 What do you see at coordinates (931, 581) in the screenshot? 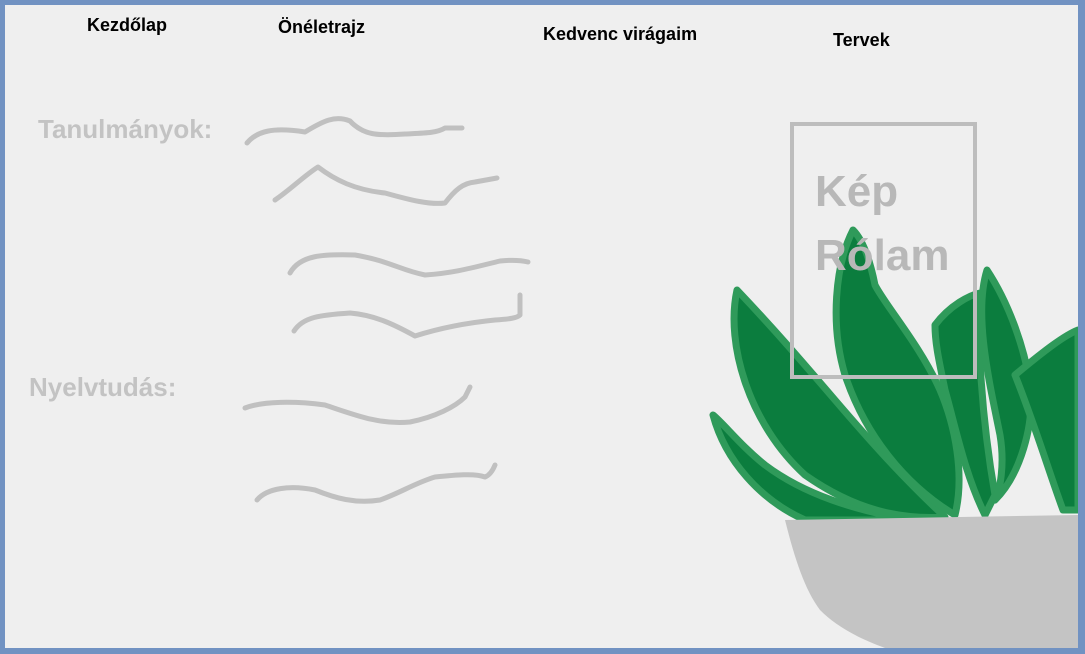
I see `plant-pot` at bounding box center [931, 581].